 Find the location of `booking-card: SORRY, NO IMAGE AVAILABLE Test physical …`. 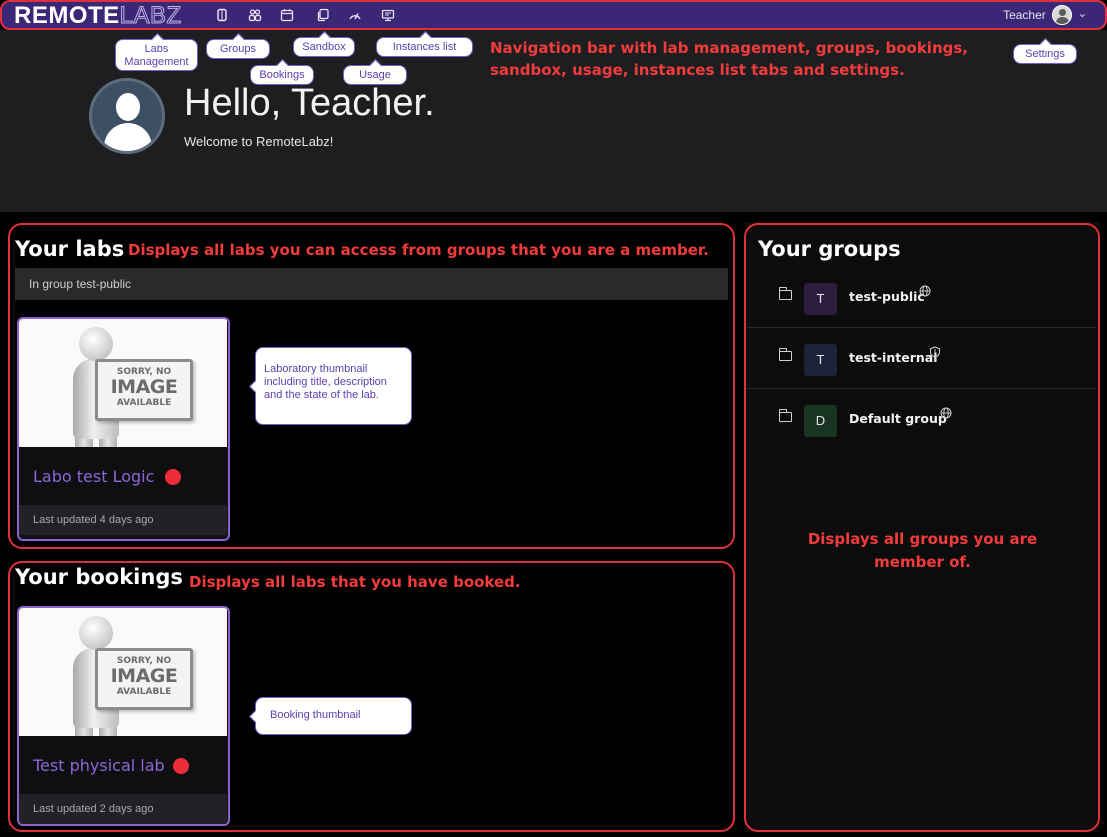

booking-card: SORRY, NO IMAGE AVAILABLE Test physical … is located at coordinates (123, 716).